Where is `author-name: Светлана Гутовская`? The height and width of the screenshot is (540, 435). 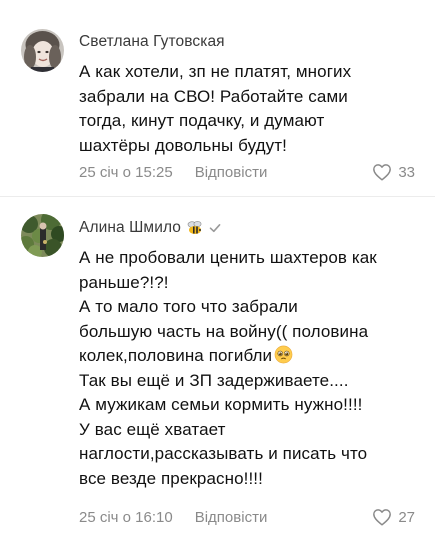
author-name: Светлана Гутовская is located at coordinates (152, 42).